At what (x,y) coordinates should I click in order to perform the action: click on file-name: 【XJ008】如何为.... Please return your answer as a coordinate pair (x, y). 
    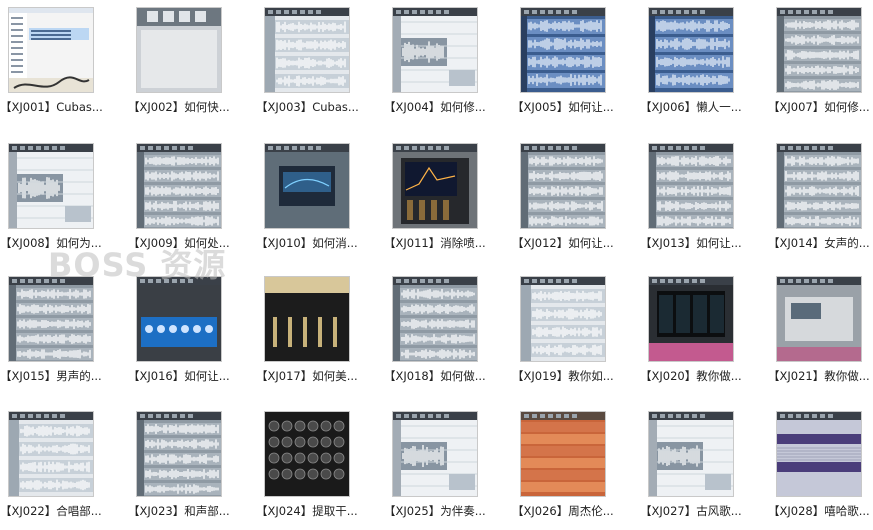
    Looking at the image, I should click on (51, 243).